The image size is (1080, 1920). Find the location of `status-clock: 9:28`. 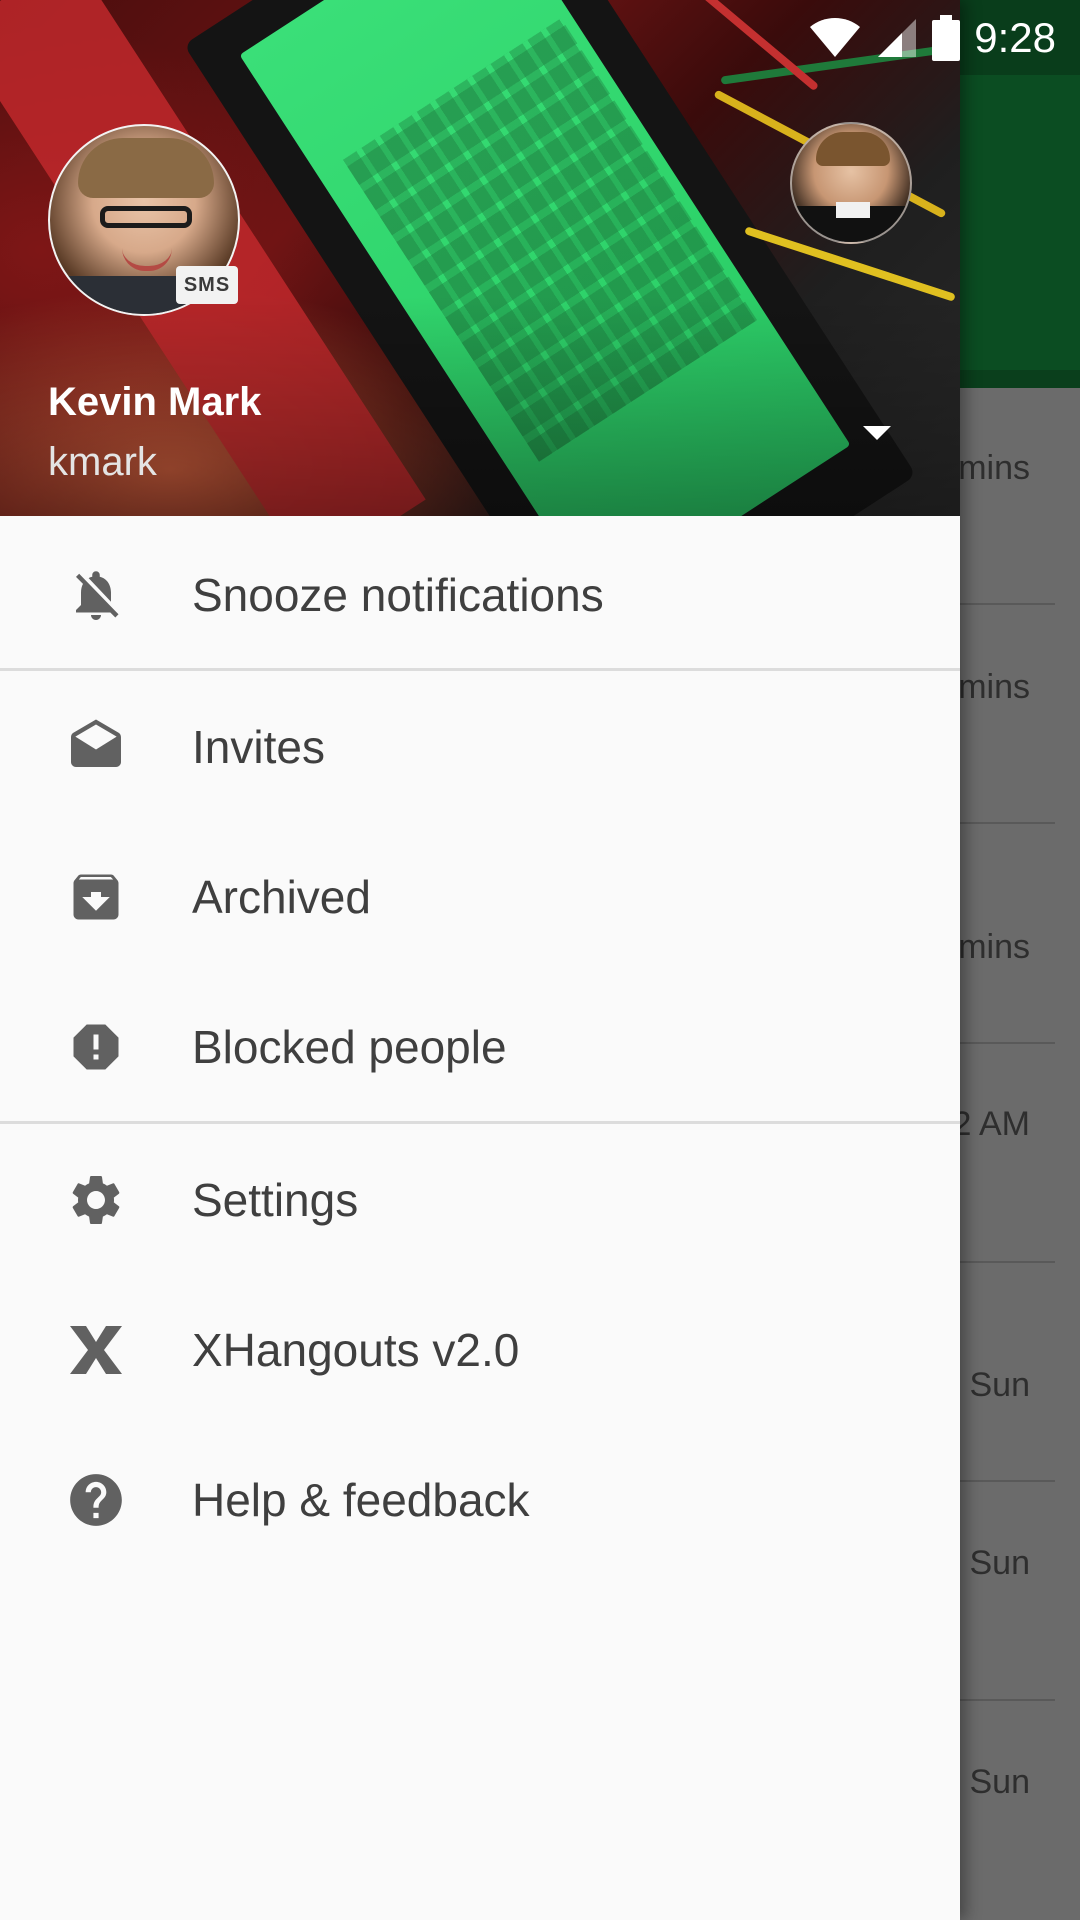

status-clock: 9:28 is located at coordinates (1015, 37).